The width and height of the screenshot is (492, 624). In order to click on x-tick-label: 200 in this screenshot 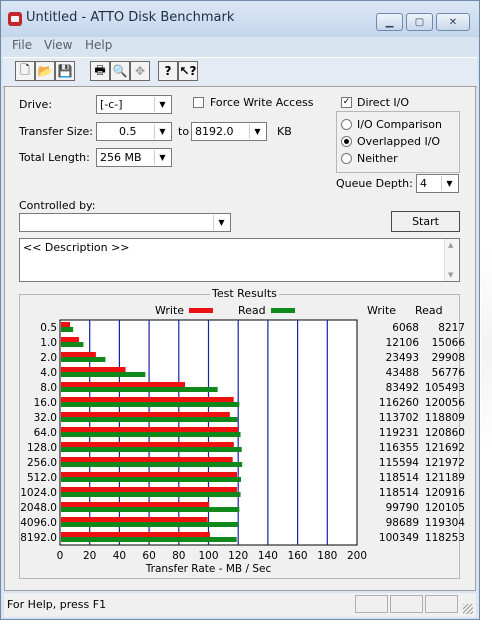, I will do `click(357, 556)`.